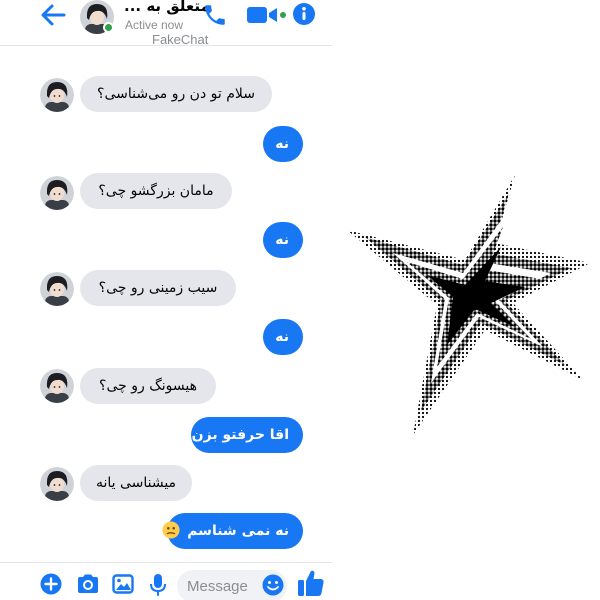 The height and width of the screenshot is (600, 600). I want to click on incoming-message-bubble: مامان بزرگشو چی؟, so click(156, 191).